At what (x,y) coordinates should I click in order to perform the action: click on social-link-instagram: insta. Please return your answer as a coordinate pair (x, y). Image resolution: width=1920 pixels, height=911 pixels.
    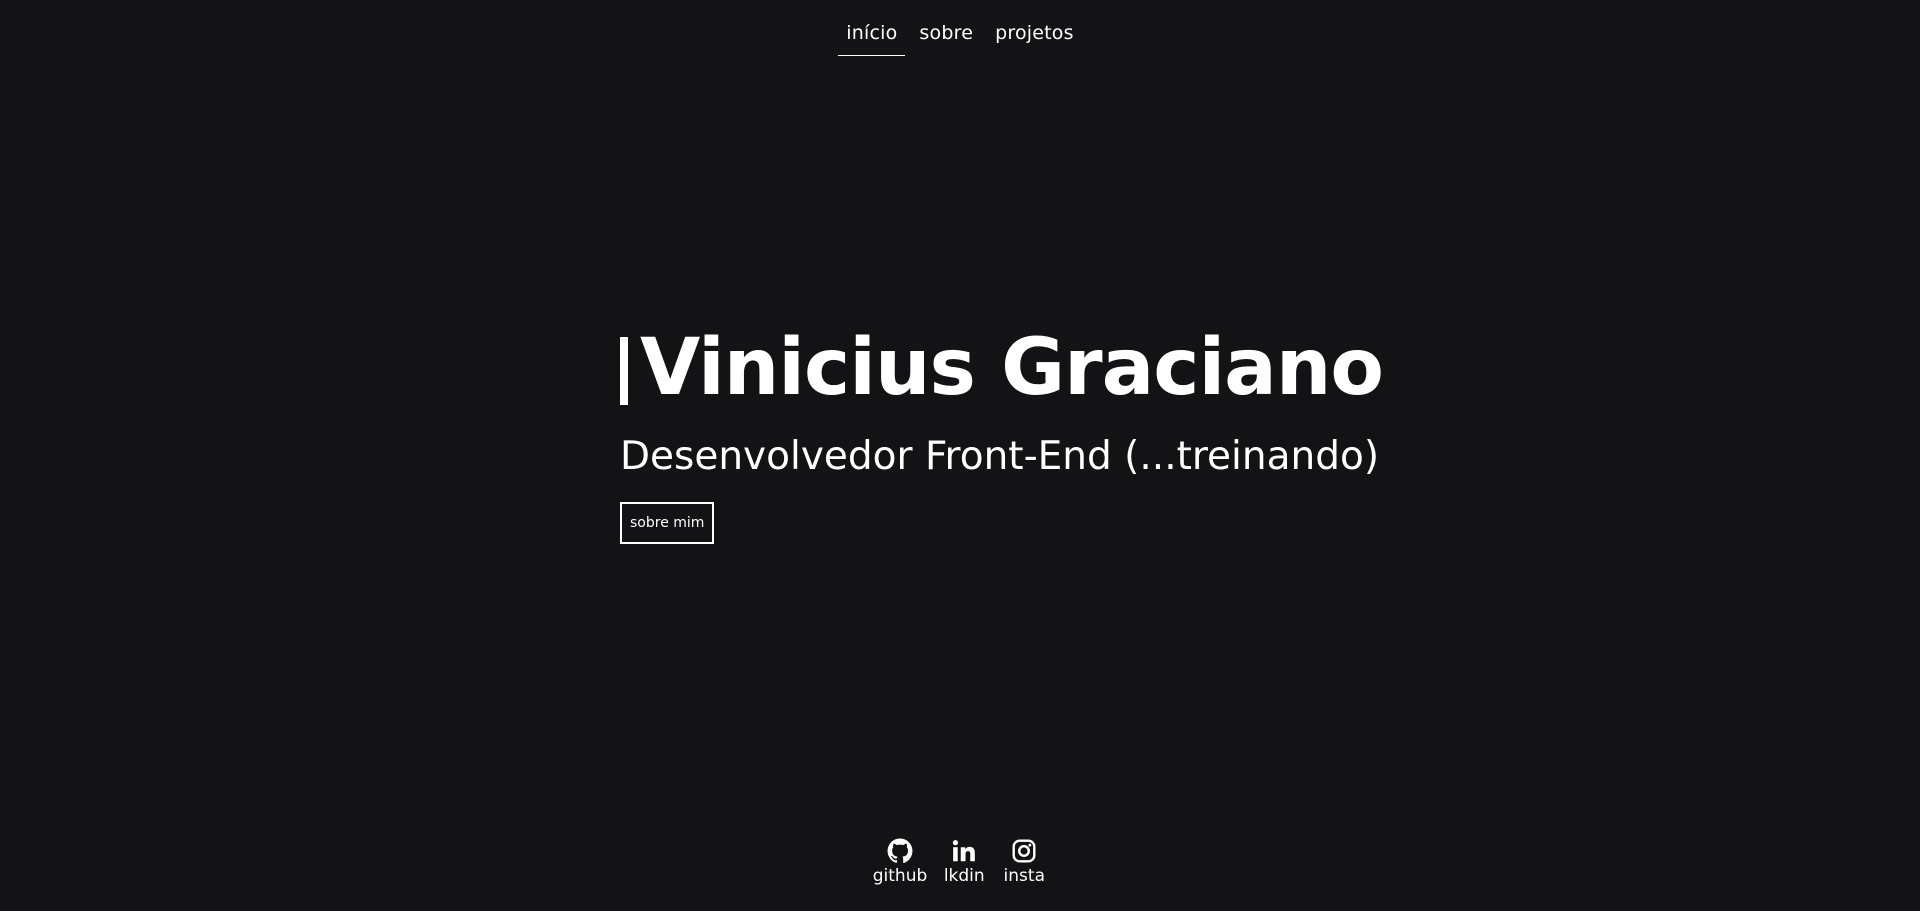
    Looking at the image, I should click on (1024, 862).